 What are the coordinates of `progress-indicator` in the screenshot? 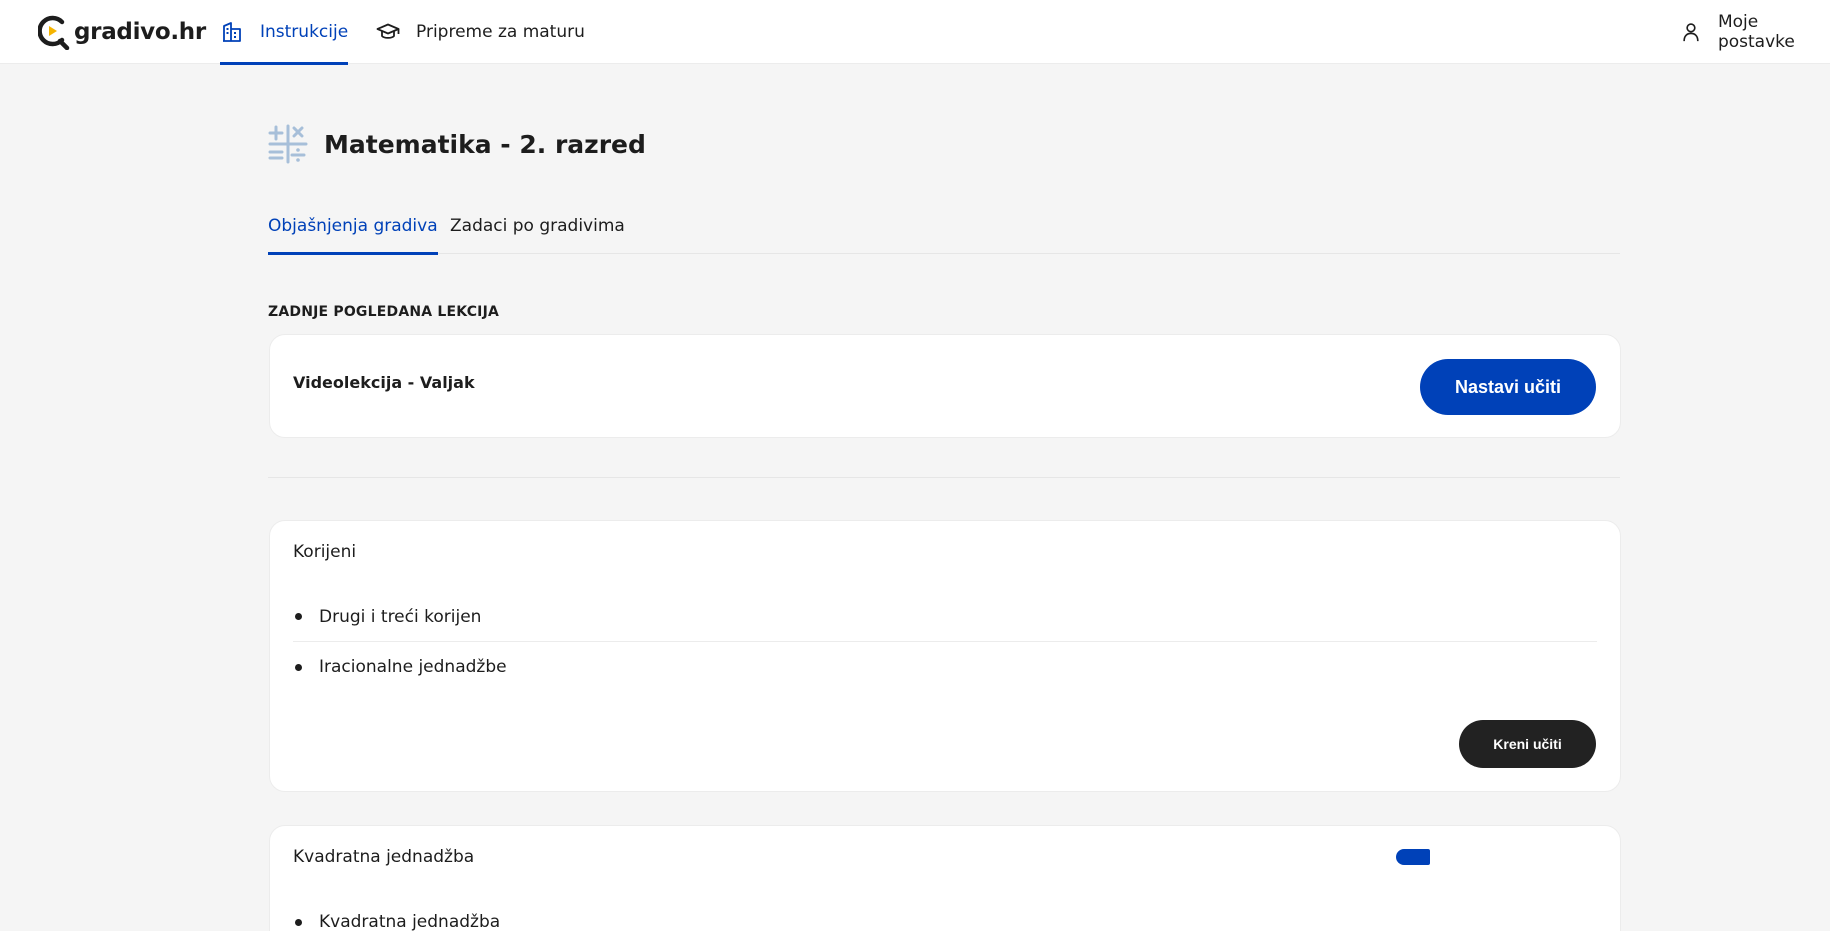 It's located at (1413, 857).